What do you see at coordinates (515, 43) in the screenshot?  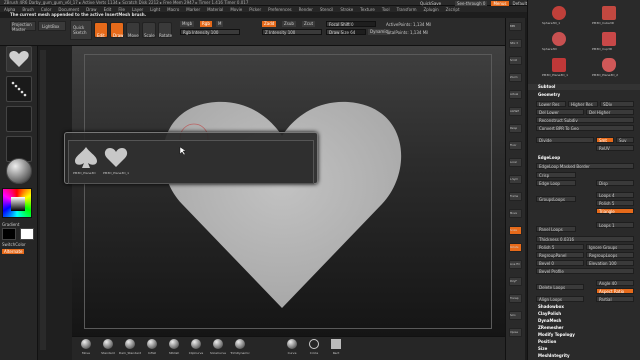 I see `nav-button: SPix 3` at bounding box center [515, 43].